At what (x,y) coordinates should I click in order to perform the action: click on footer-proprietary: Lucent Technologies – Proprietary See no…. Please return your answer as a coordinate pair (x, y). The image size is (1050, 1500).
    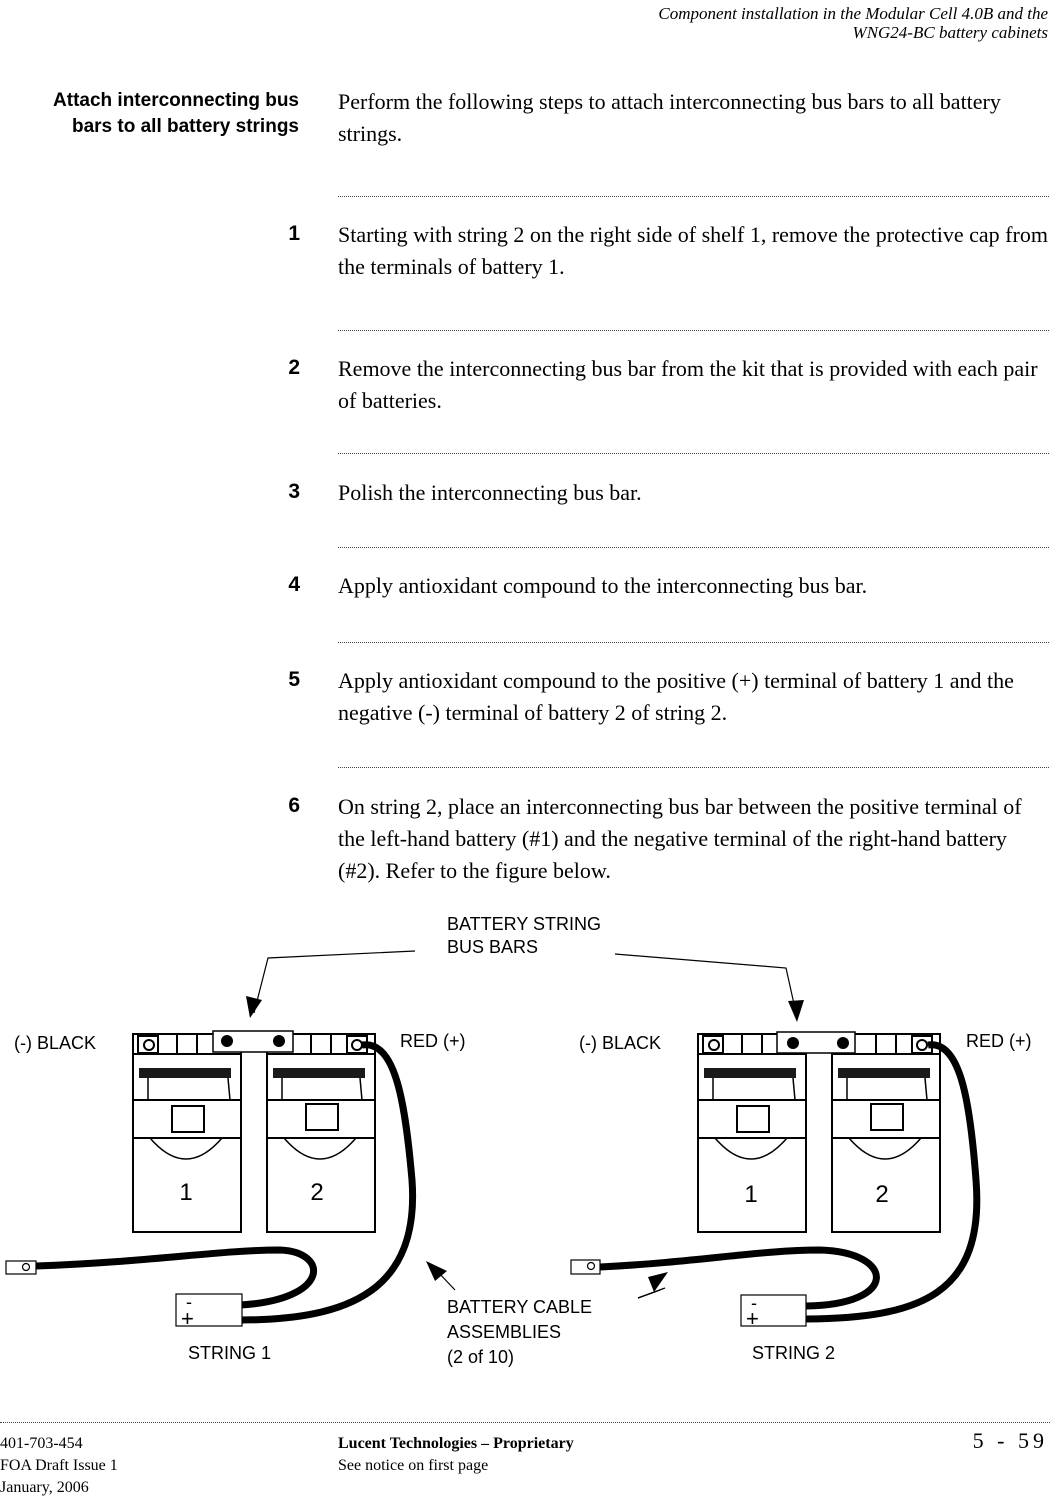
    Looking at the image, I should click on (456, 1455).